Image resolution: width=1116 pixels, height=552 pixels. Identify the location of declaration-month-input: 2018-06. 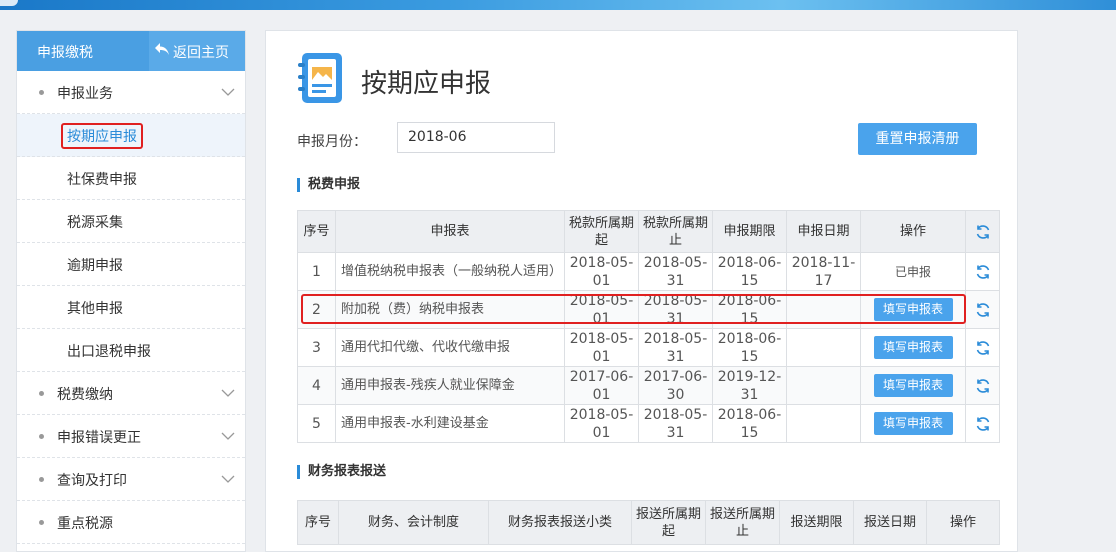
(476, 137).